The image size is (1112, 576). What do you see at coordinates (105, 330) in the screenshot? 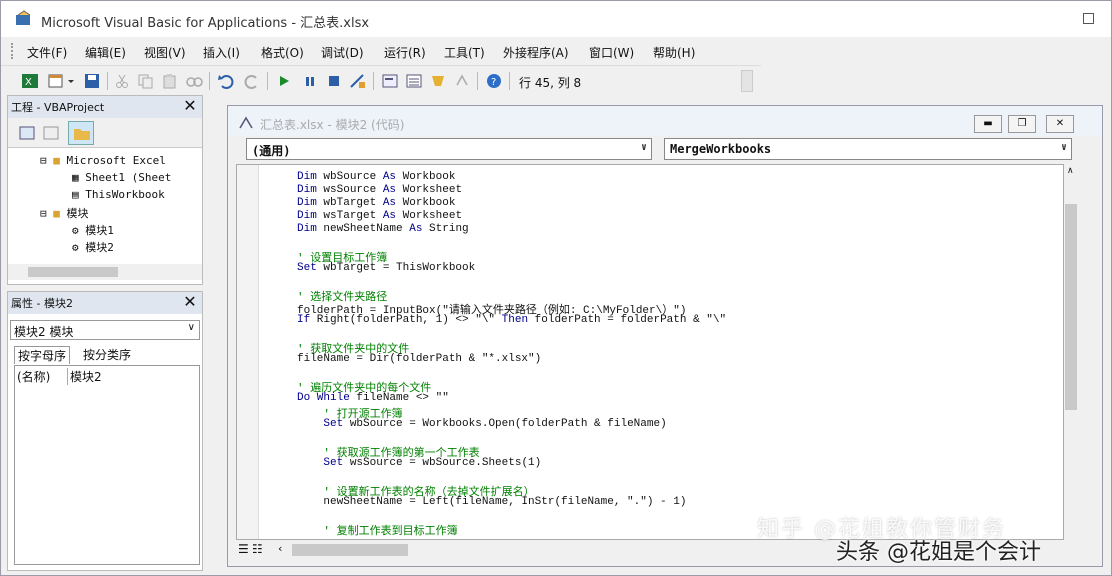
I see `object-select: 模块2 模块 ∨` at bounding box center [105, 330].